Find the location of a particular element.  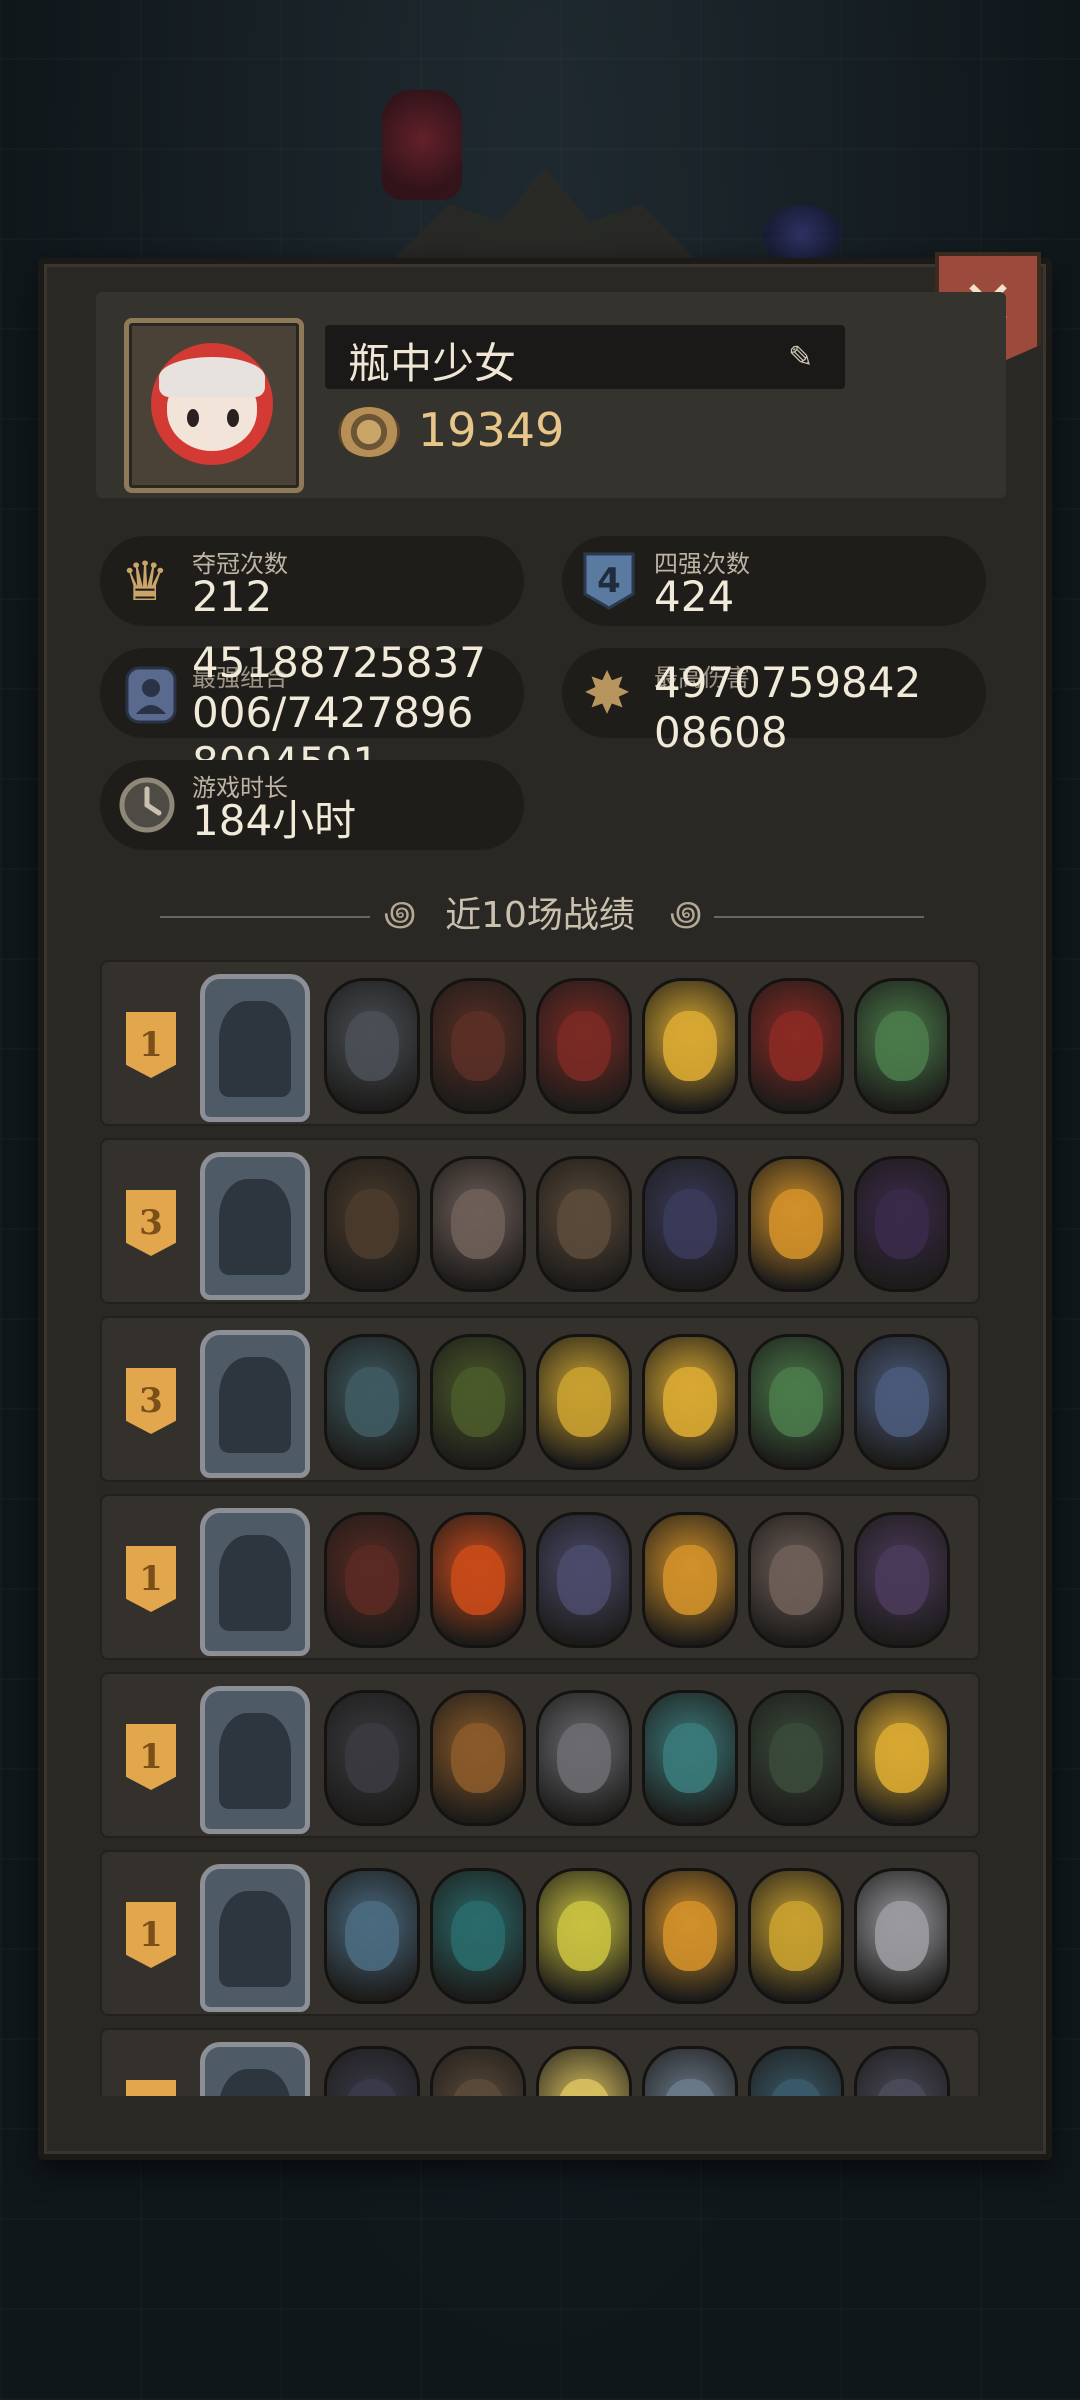

stat-playtime: 游戏时长 184小时 is located at coordinates (312, 805).